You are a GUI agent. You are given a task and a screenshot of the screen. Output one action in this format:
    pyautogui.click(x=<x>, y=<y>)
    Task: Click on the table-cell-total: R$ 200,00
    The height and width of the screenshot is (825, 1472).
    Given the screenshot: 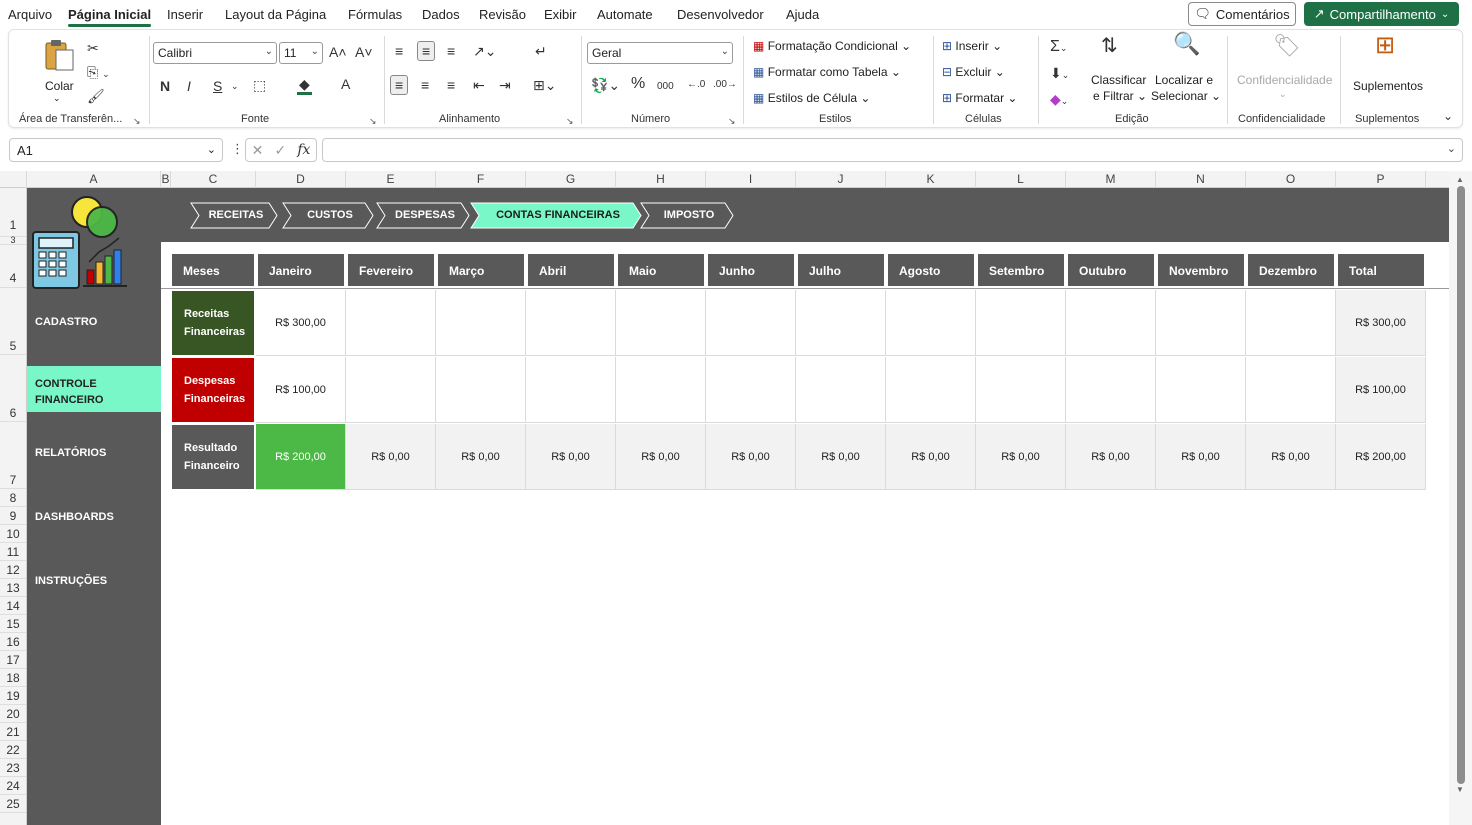 What is the action you would take?
    pyautogui.click(x=1381, y=457)
    